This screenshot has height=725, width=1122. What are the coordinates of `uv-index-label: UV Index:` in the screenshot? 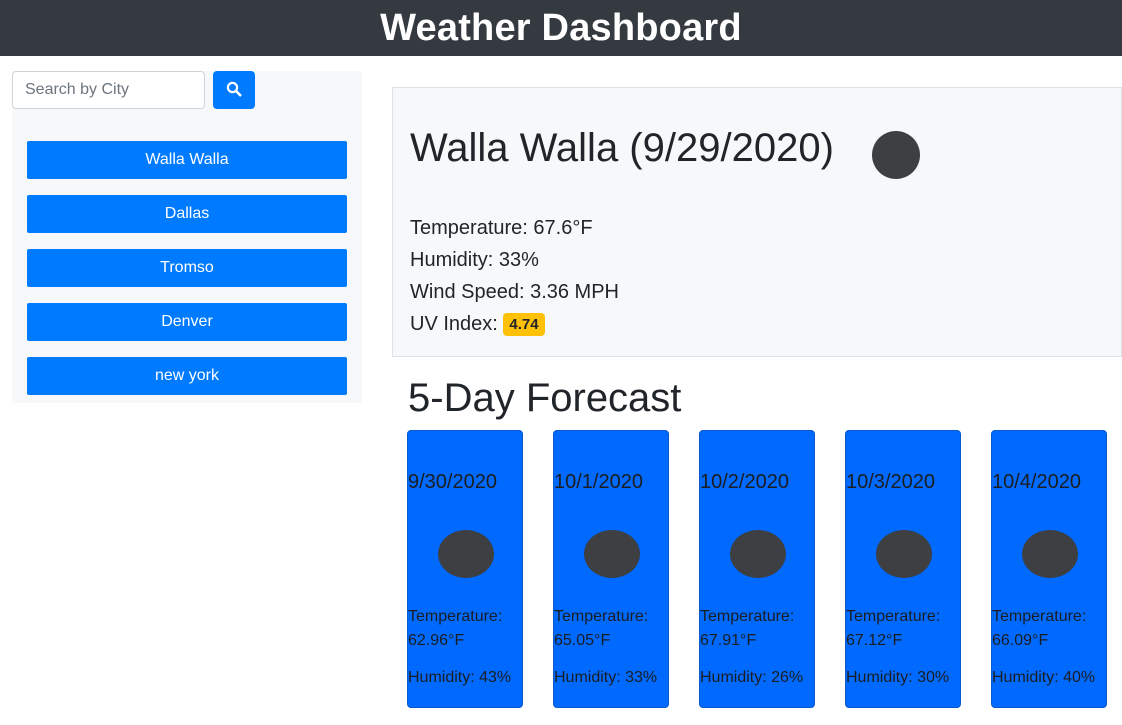 It's located at (457, 324).